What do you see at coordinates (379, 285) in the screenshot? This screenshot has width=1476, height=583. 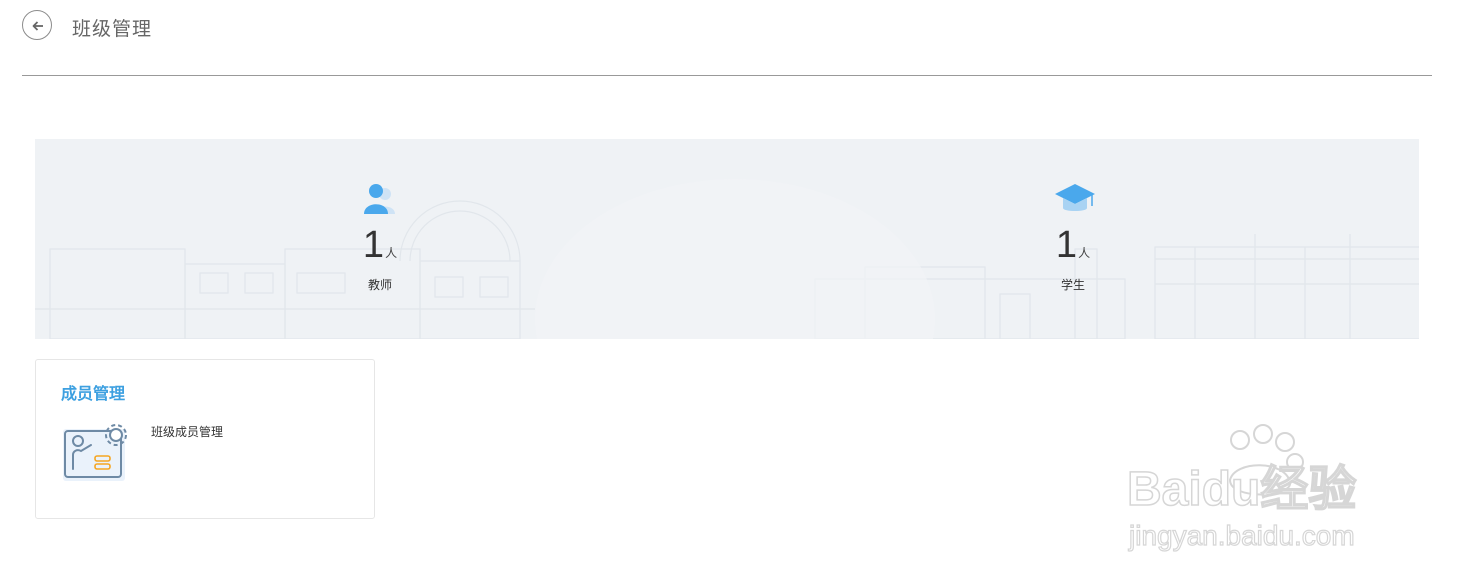 I see `teacher-label: 教师` at bounding box center [379, 285].